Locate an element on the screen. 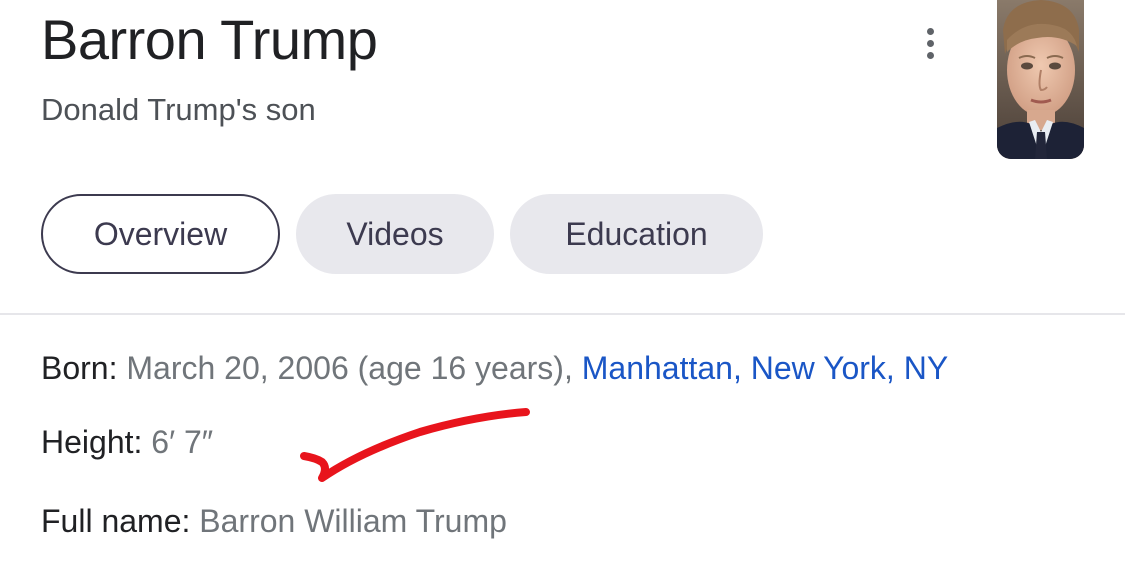 The image size is (1125, 564). tab-overview: Overview is located at coordinates (160, 234).